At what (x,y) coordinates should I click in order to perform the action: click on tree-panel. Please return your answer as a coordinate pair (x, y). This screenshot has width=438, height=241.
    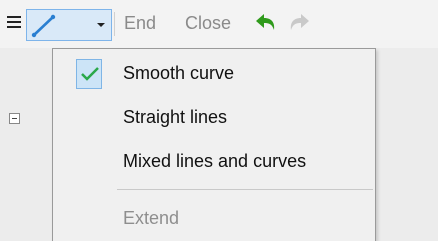
    Looking at the image, I should click on (26, 144).